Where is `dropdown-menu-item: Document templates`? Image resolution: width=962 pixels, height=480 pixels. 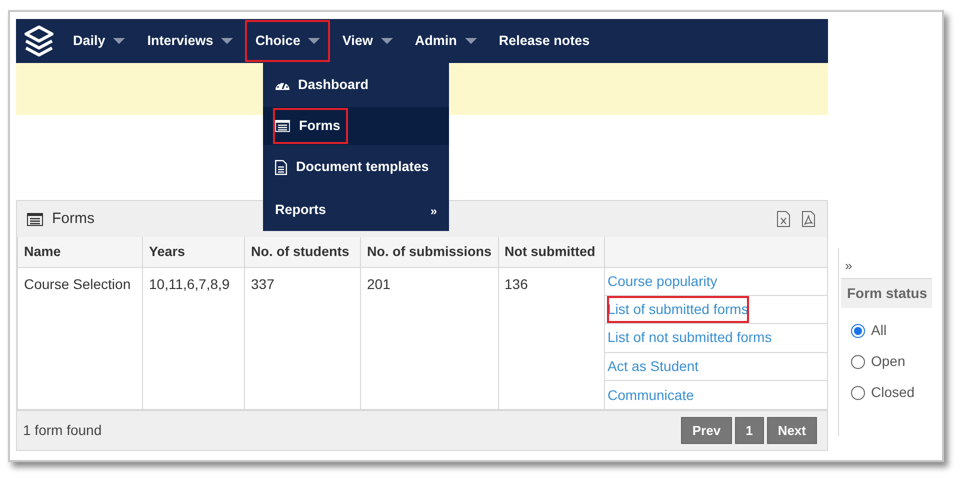 dropdown-menu-item: Document templates is located at coordinates (356, 167).